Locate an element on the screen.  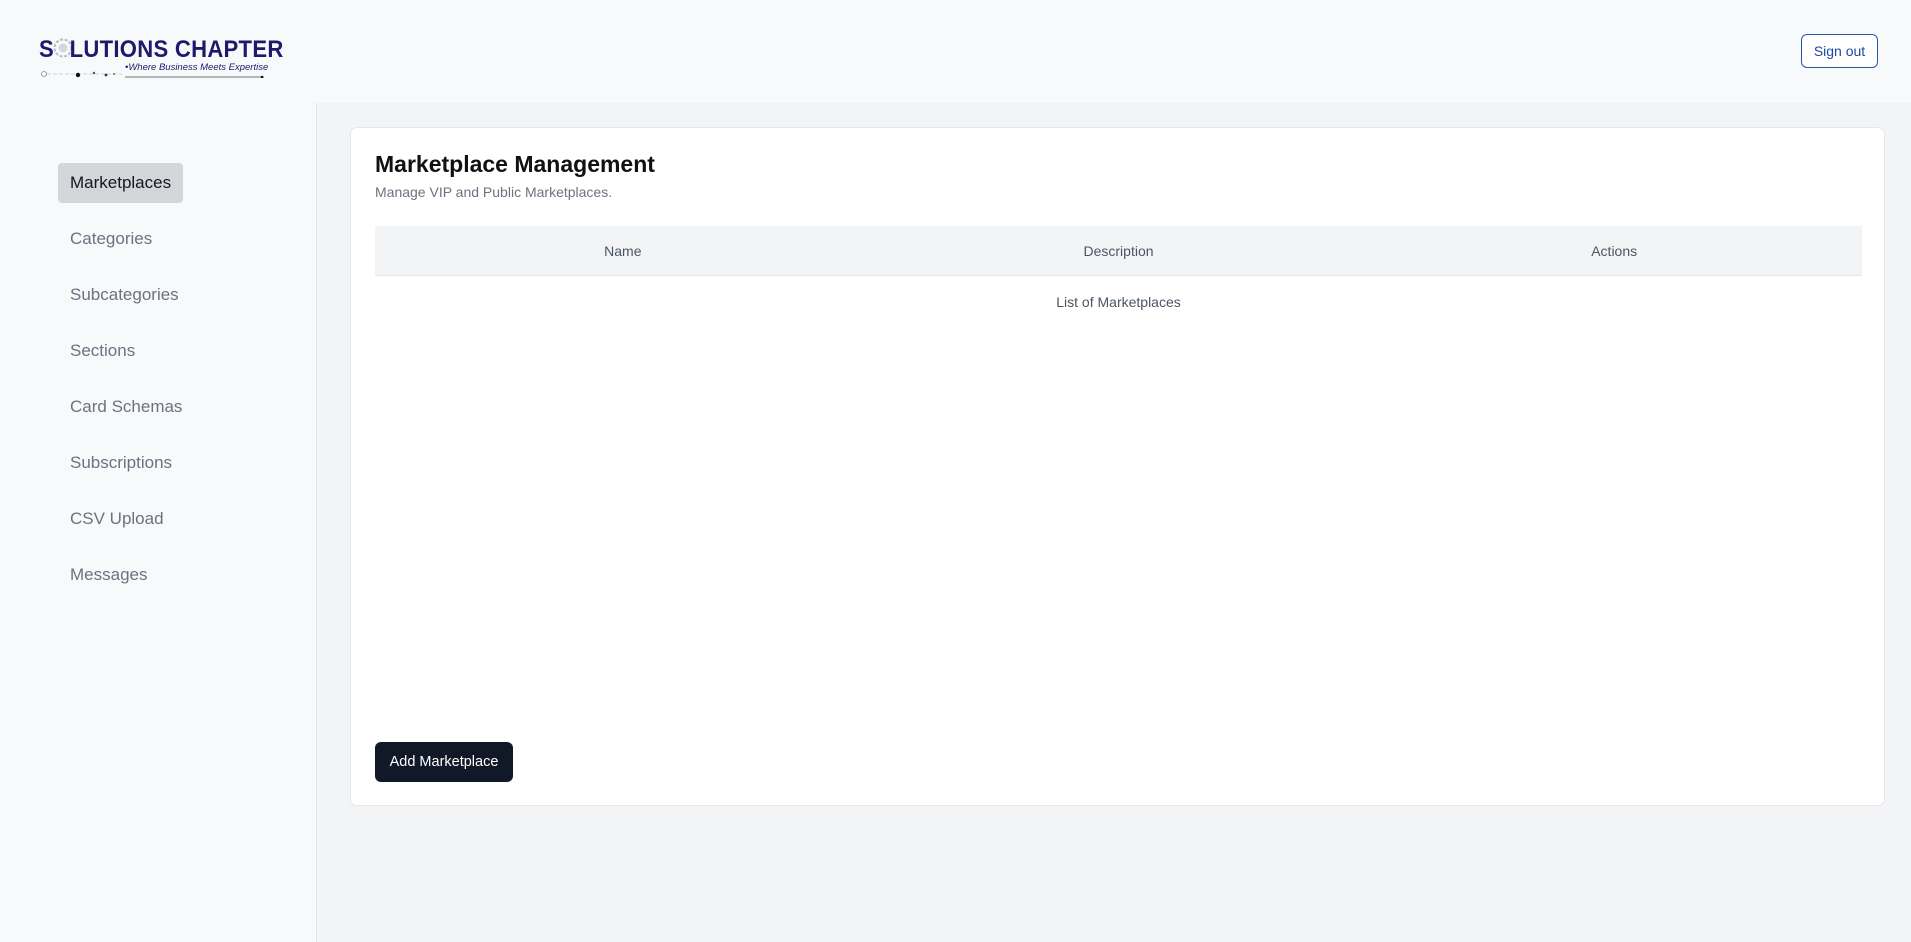
sidebar-item-csv-upload: CSV Upload is located at coordinates (117, 519).